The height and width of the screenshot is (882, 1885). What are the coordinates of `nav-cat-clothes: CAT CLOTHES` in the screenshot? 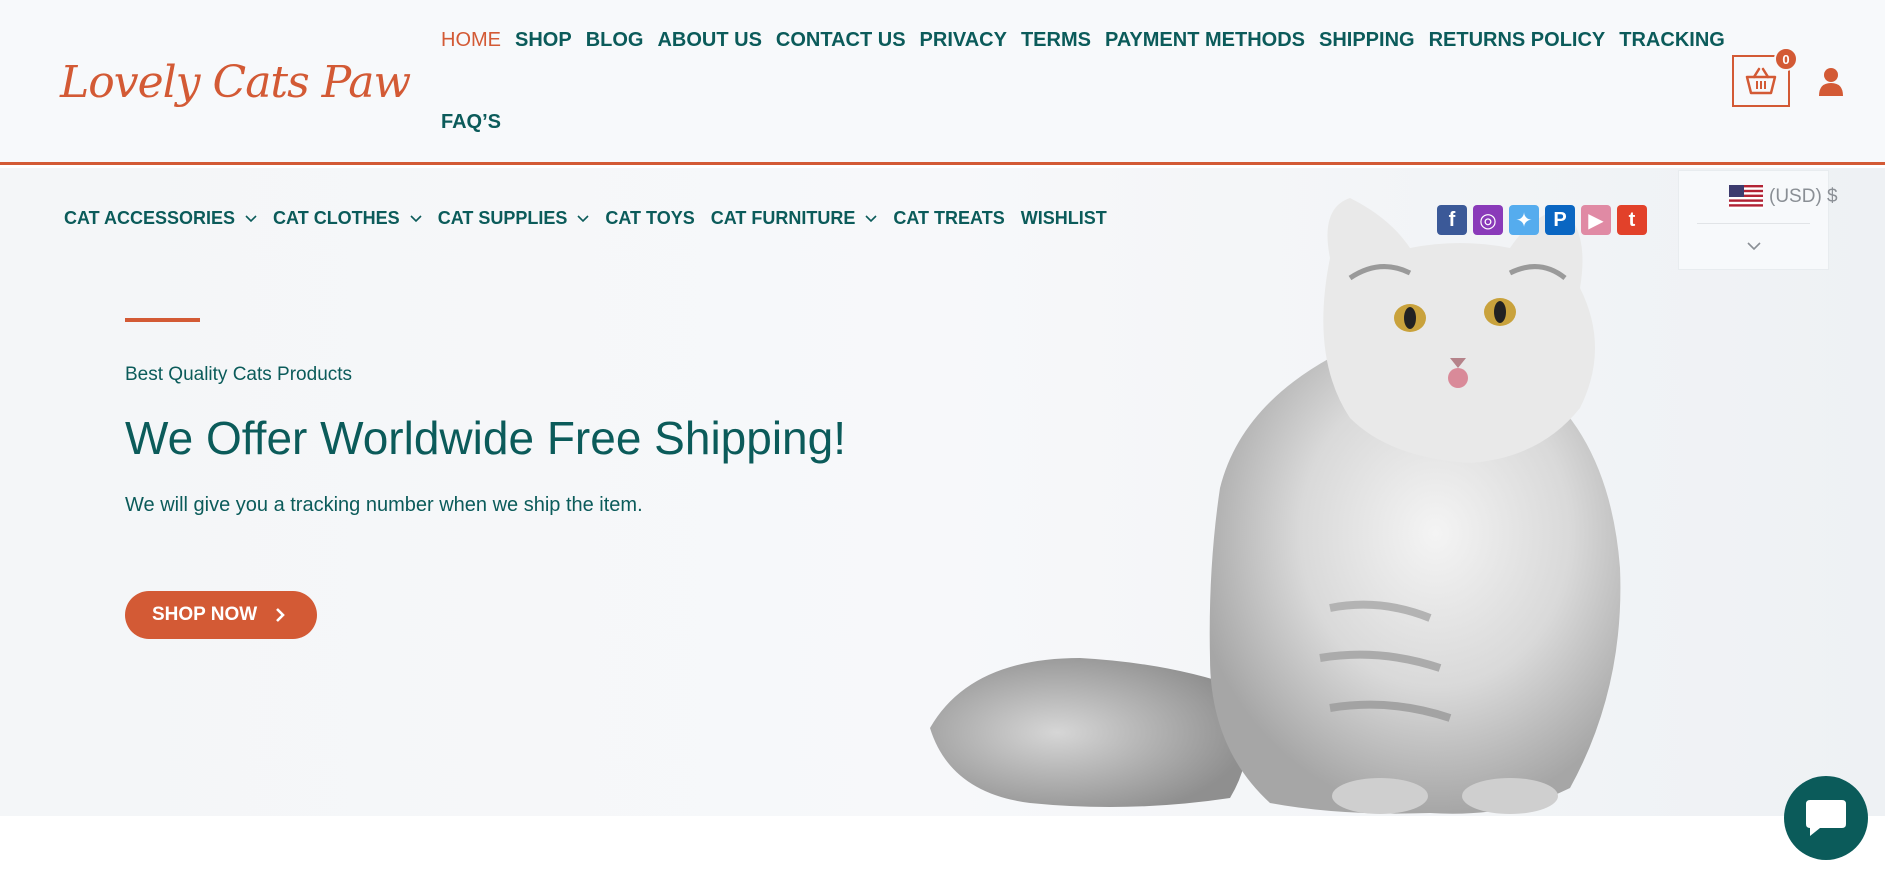 It's located at (347, 218).